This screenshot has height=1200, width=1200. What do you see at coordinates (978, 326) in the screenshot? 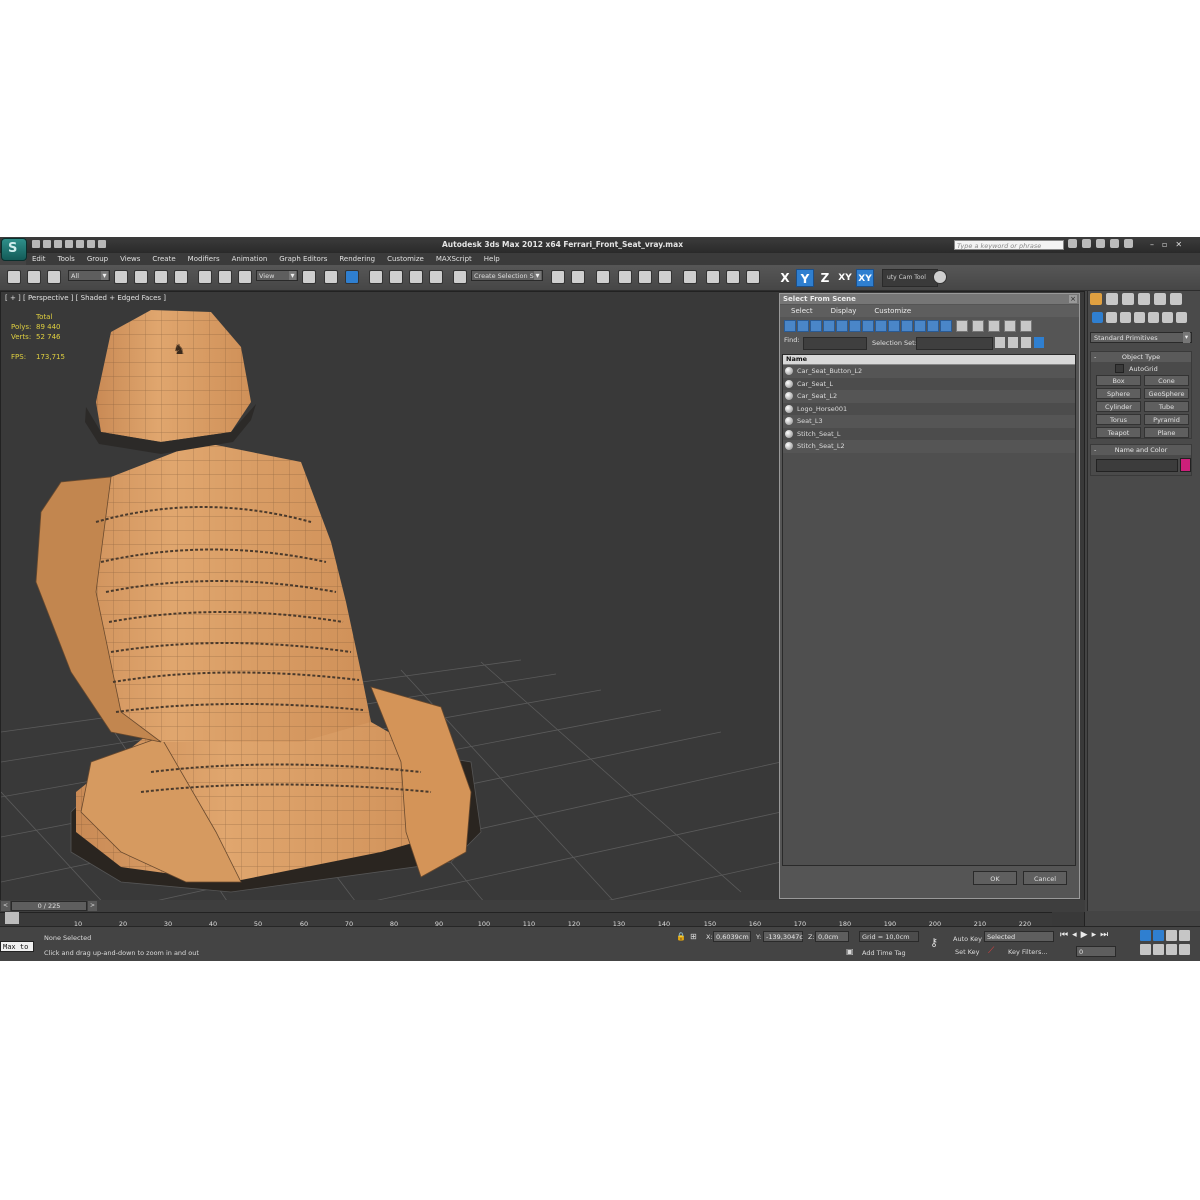
I see `select-none-icon` at bounding box center [978, 326].